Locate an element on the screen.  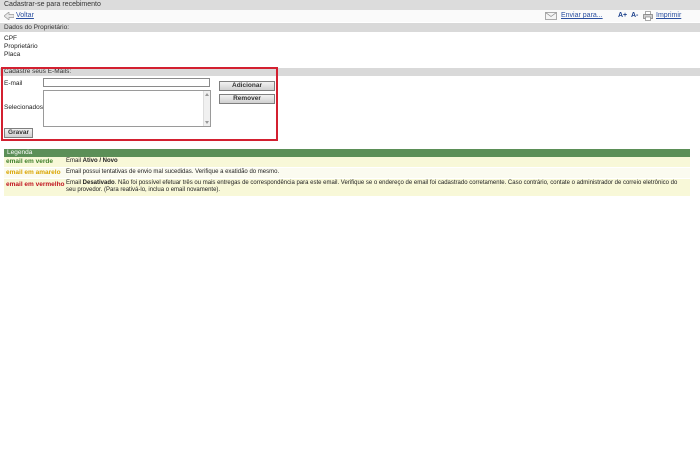
save-button: Gravar is located at coordinates (18, 133).